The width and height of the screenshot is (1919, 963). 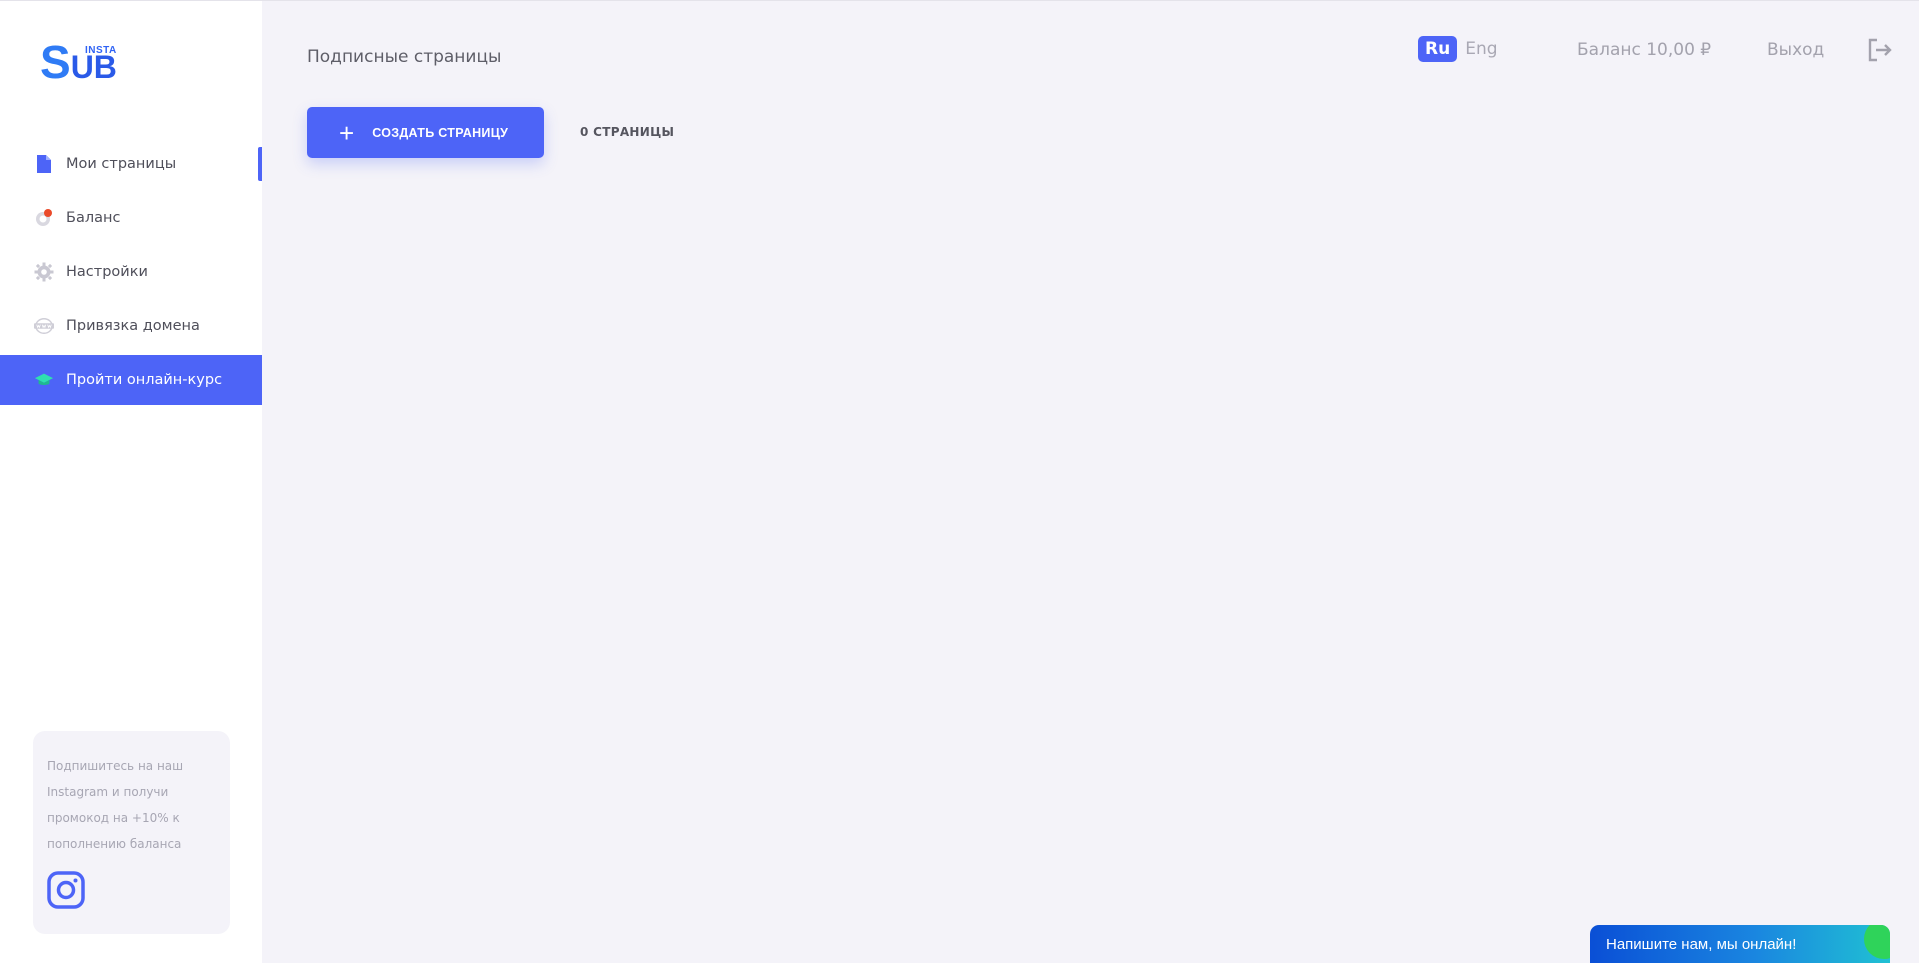 I want to click on sidebar-item-label: Настройки, so click(x=107, y=272).